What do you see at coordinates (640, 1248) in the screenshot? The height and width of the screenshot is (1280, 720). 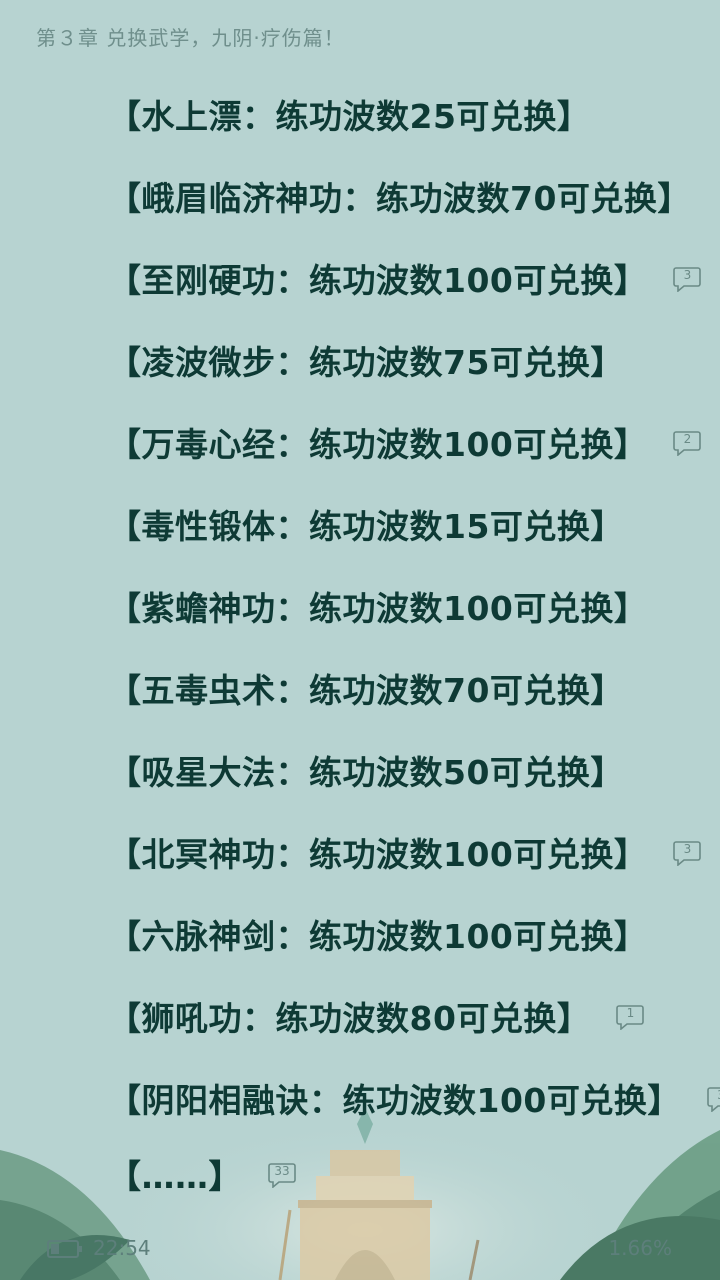 I see `reading-progress: 1.66%` at bounding box center [640, 1248].